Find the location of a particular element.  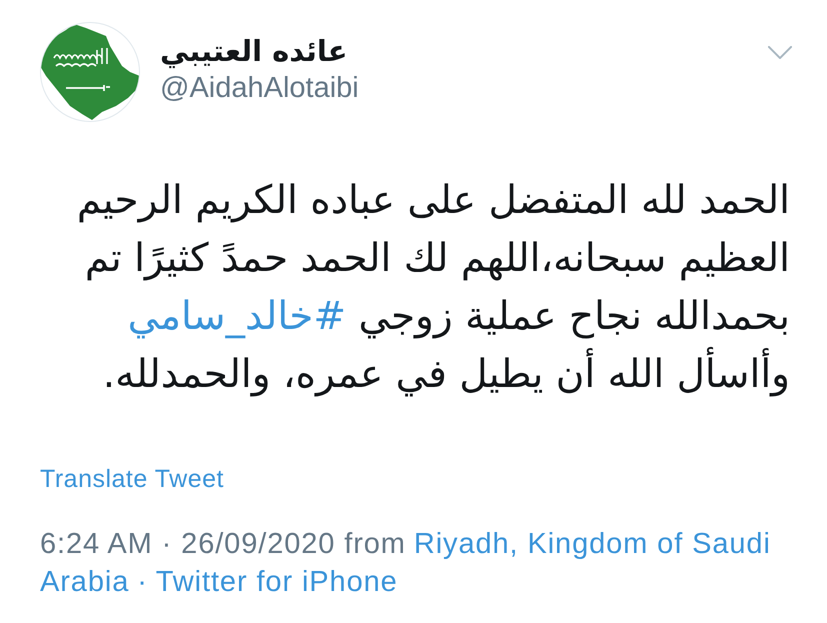

location-link: Arabia is located at coordinates (85, 582).